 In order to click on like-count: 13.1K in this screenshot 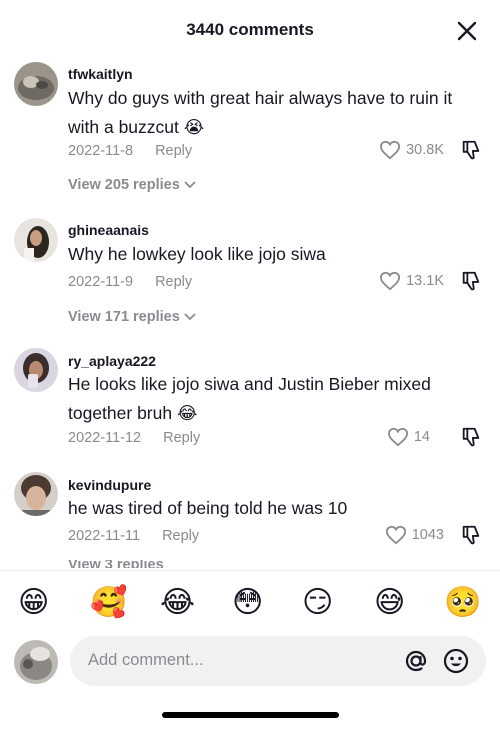, I will do `click(425, 281)`.